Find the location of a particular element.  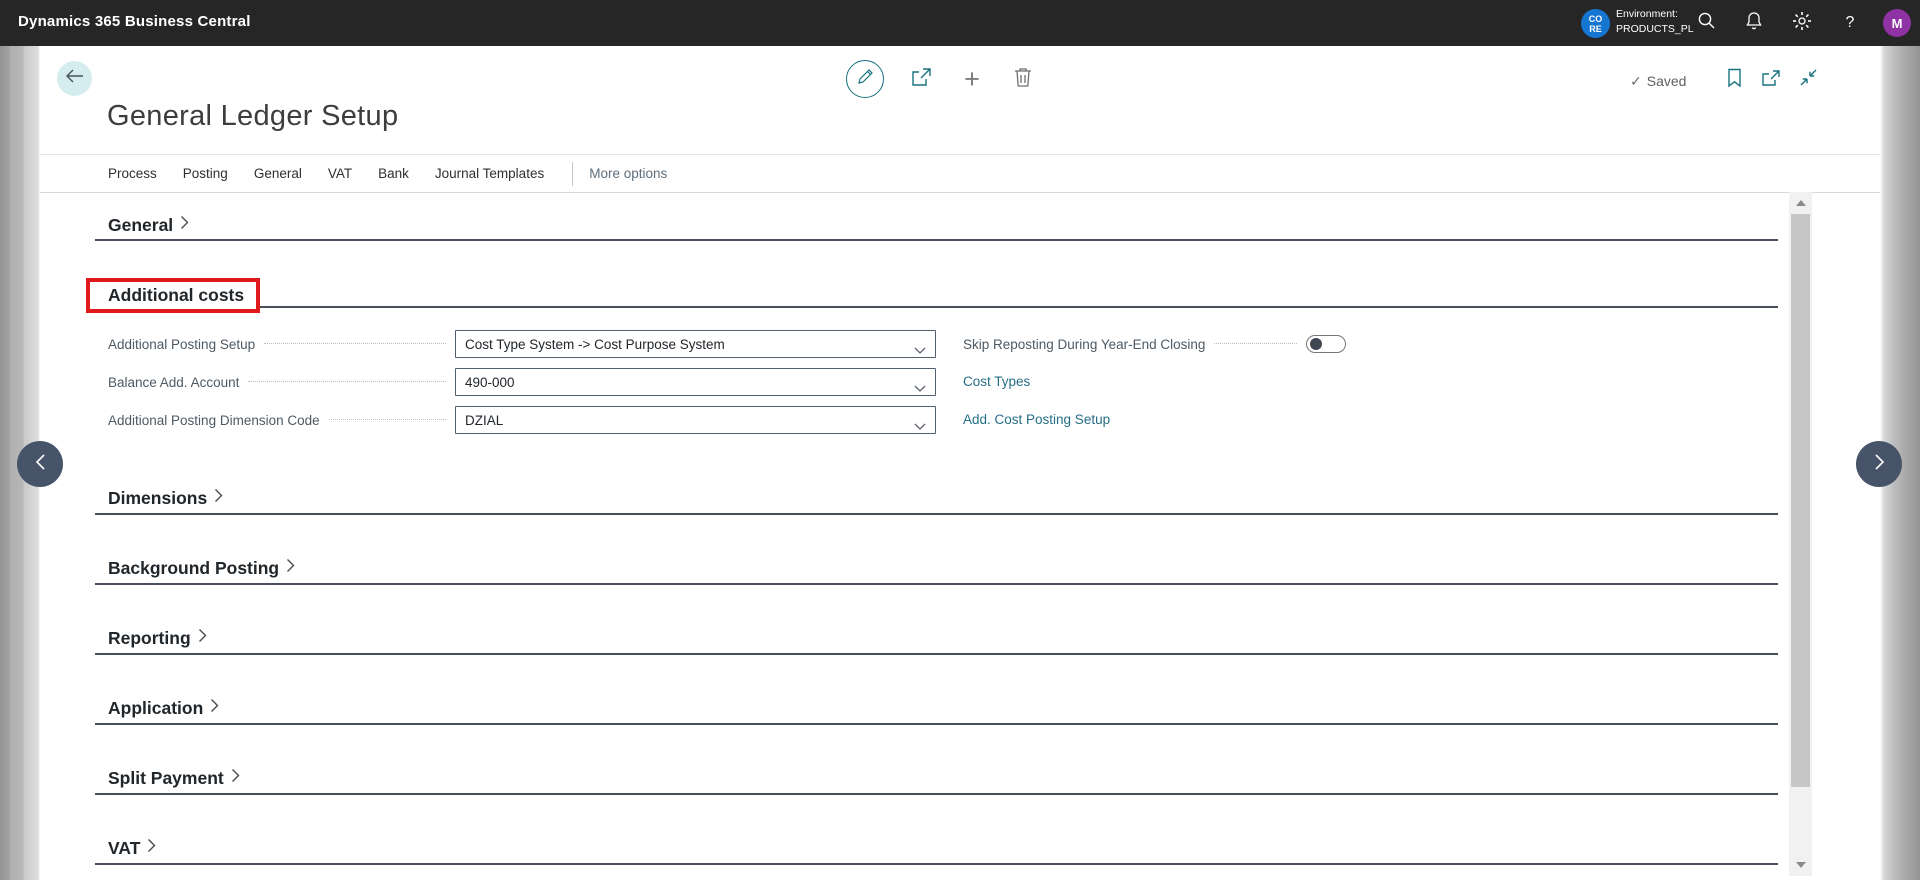

skip-reposting-toggle is located at coordinates (1326, 344).